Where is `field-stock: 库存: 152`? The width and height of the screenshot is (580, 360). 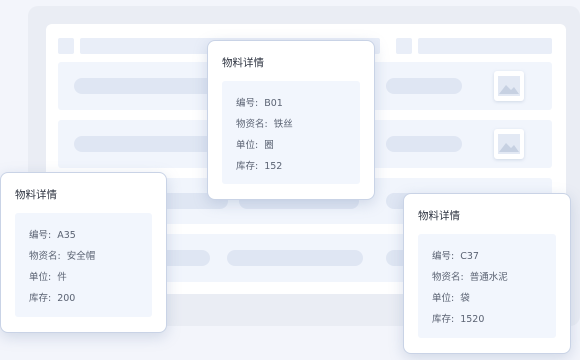 field-stock: 库存: 152 is located at coordinates (259, 166).